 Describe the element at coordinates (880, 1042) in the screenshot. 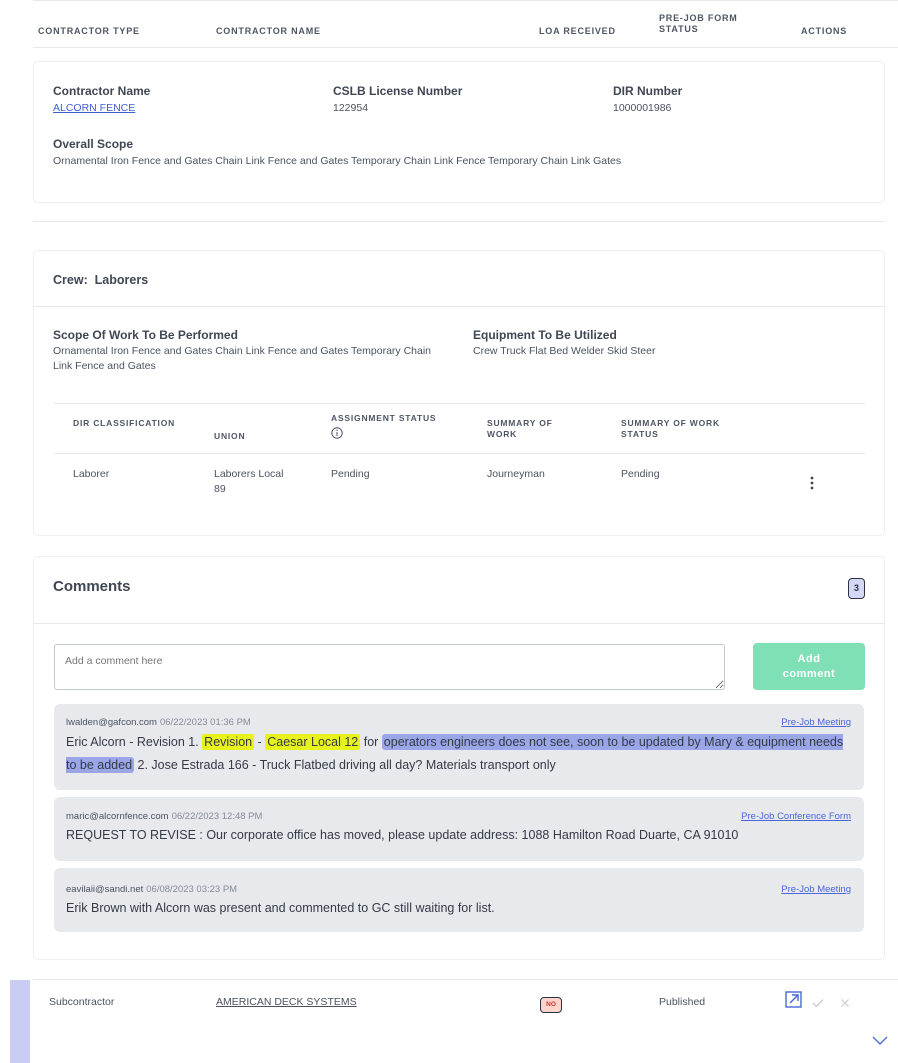

I see `chevron-down-icon` at that location.